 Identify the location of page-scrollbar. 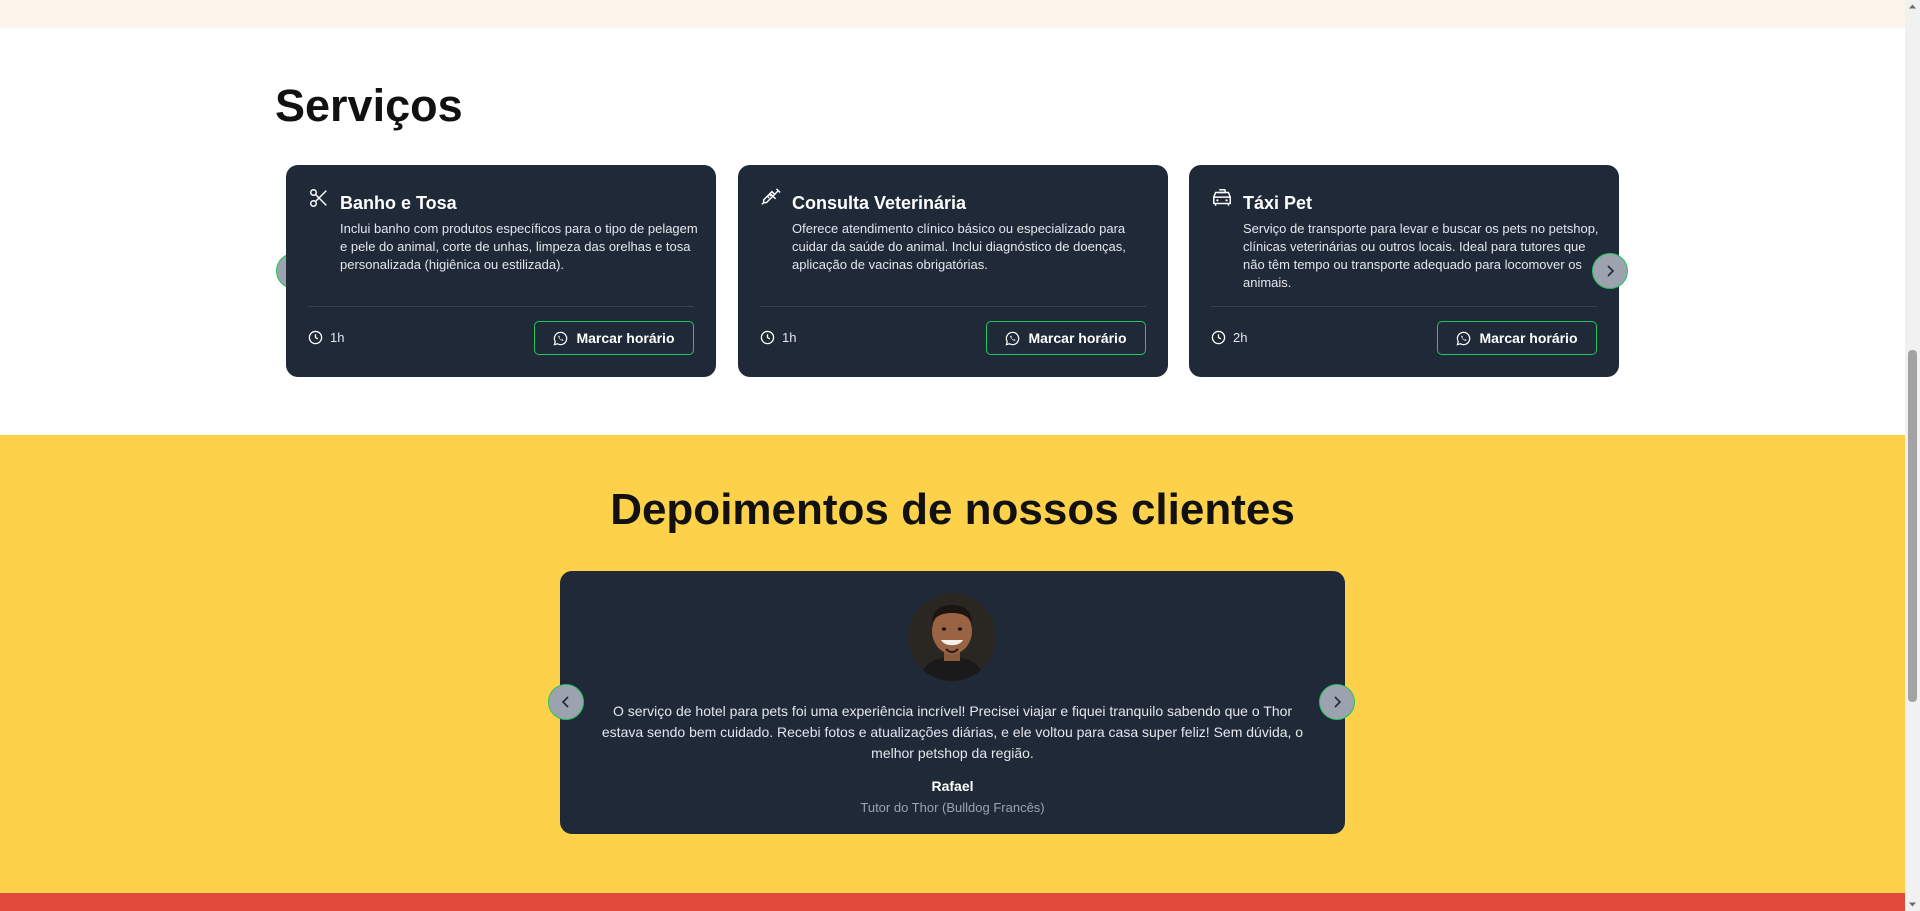
(1912, 455).